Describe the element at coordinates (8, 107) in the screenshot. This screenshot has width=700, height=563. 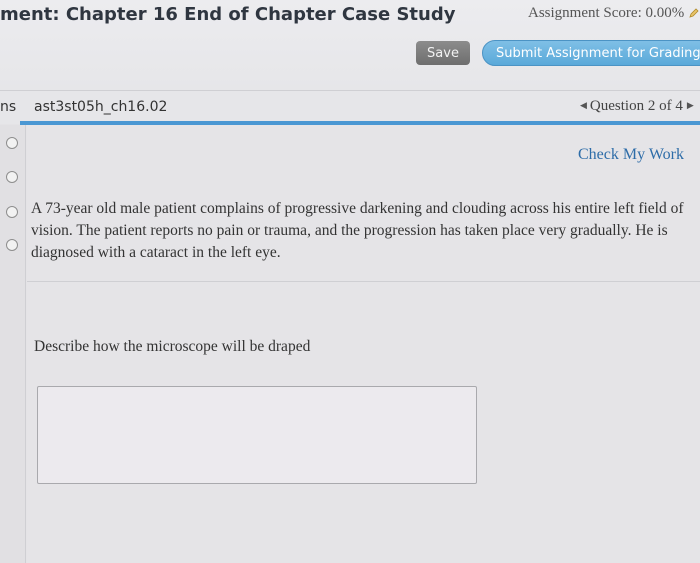
I see `questions-tab-fragment: ns` at that location.